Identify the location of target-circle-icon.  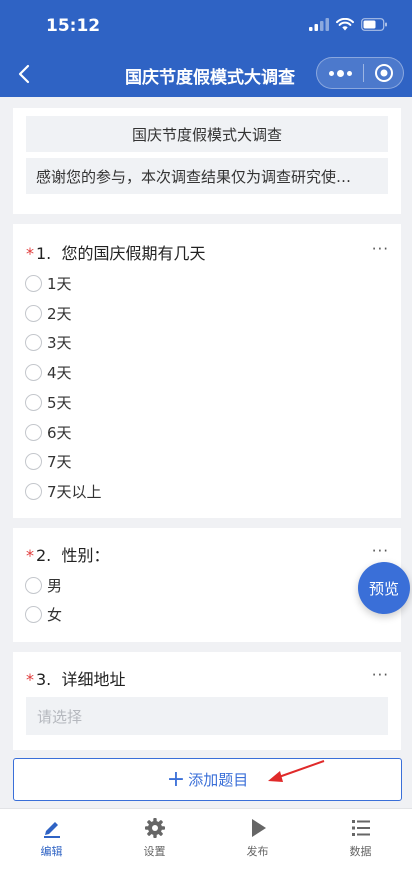
(383, 73).